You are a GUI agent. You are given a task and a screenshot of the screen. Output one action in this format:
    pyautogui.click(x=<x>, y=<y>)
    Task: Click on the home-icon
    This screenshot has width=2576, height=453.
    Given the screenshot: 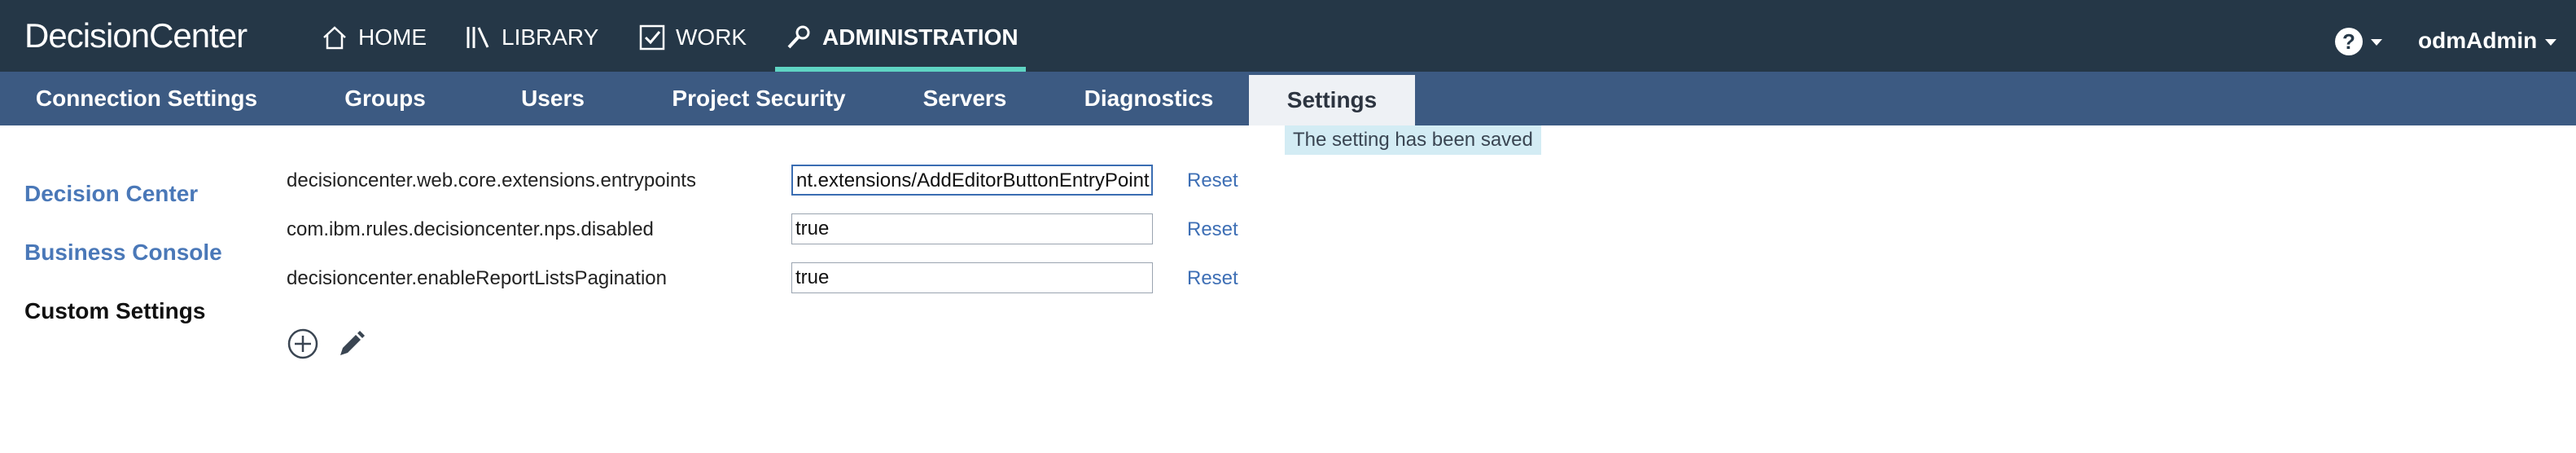 What is the action you would take?
    pyautogui.click(x=334, y=38)
    